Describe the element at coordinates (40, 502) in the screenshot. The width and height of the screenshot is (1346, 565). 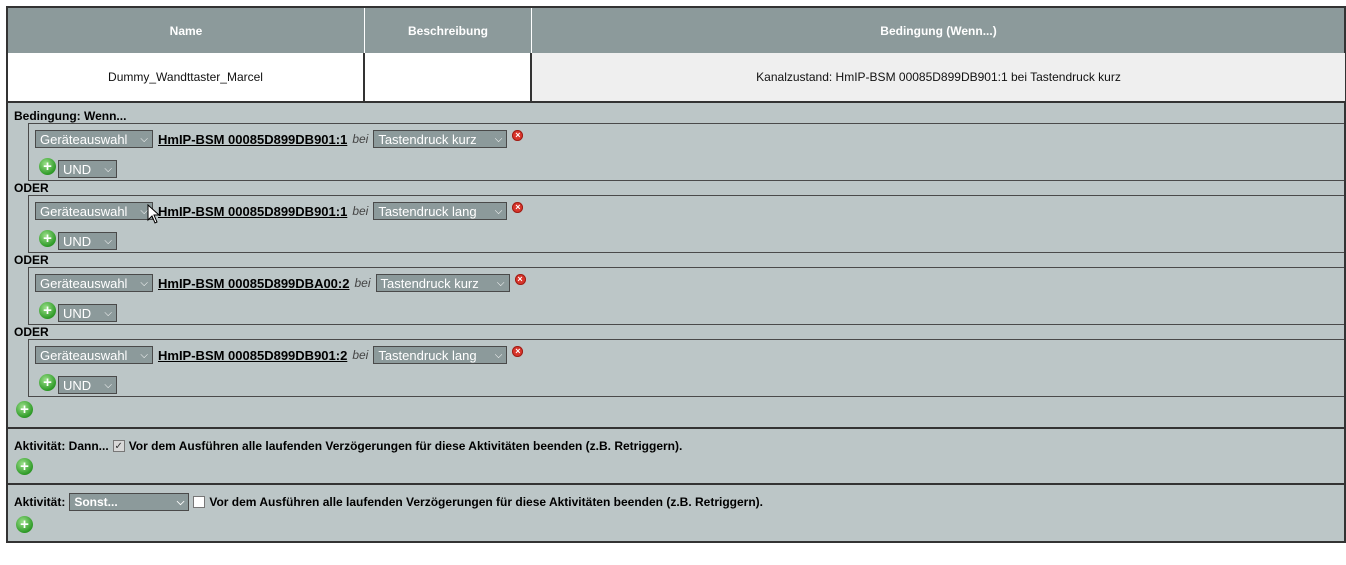
I see `activity-else-label: Aktivität:` at that location.